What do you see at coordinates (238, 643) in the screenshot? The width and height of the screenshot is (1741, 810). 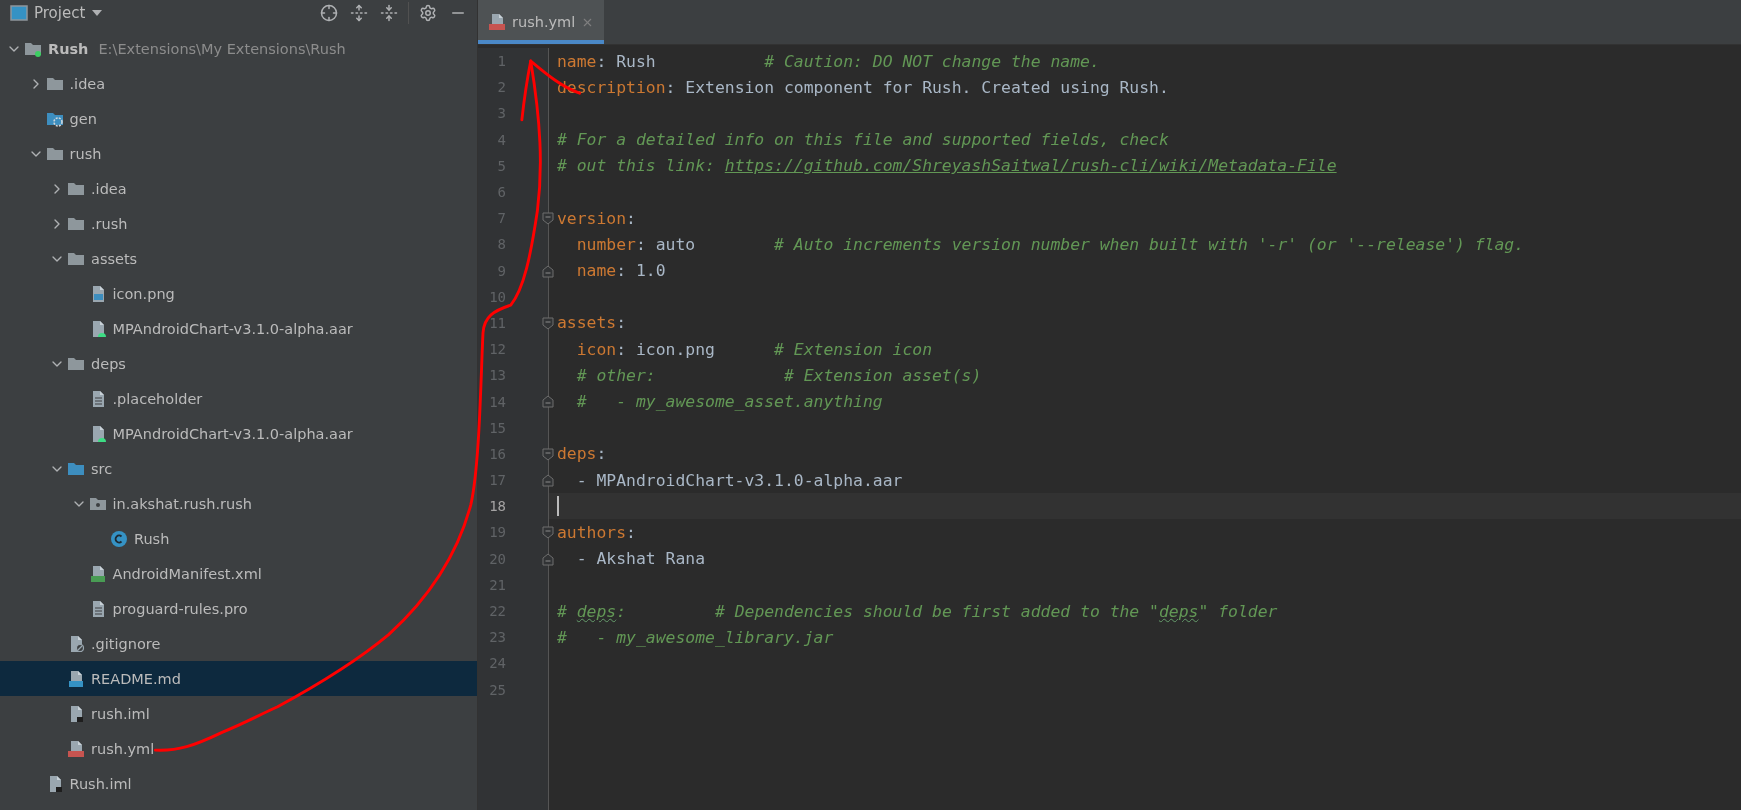 I see `tree-item: .gitignore` at bounding box center [238, 643].